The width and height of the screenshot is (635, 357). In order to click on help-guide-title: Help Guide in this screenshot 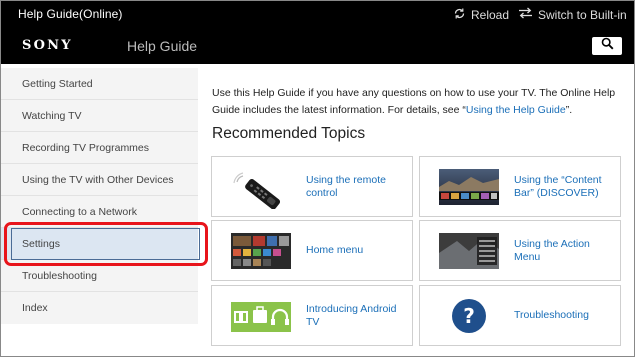, I will do `click(162, 46)`.